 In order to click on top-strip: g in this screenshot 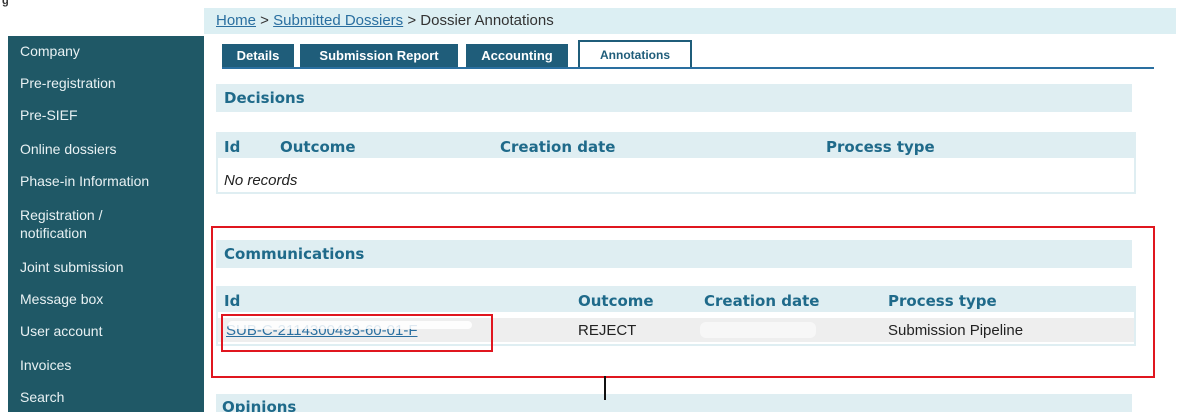, I will do `click(592, 4)`.